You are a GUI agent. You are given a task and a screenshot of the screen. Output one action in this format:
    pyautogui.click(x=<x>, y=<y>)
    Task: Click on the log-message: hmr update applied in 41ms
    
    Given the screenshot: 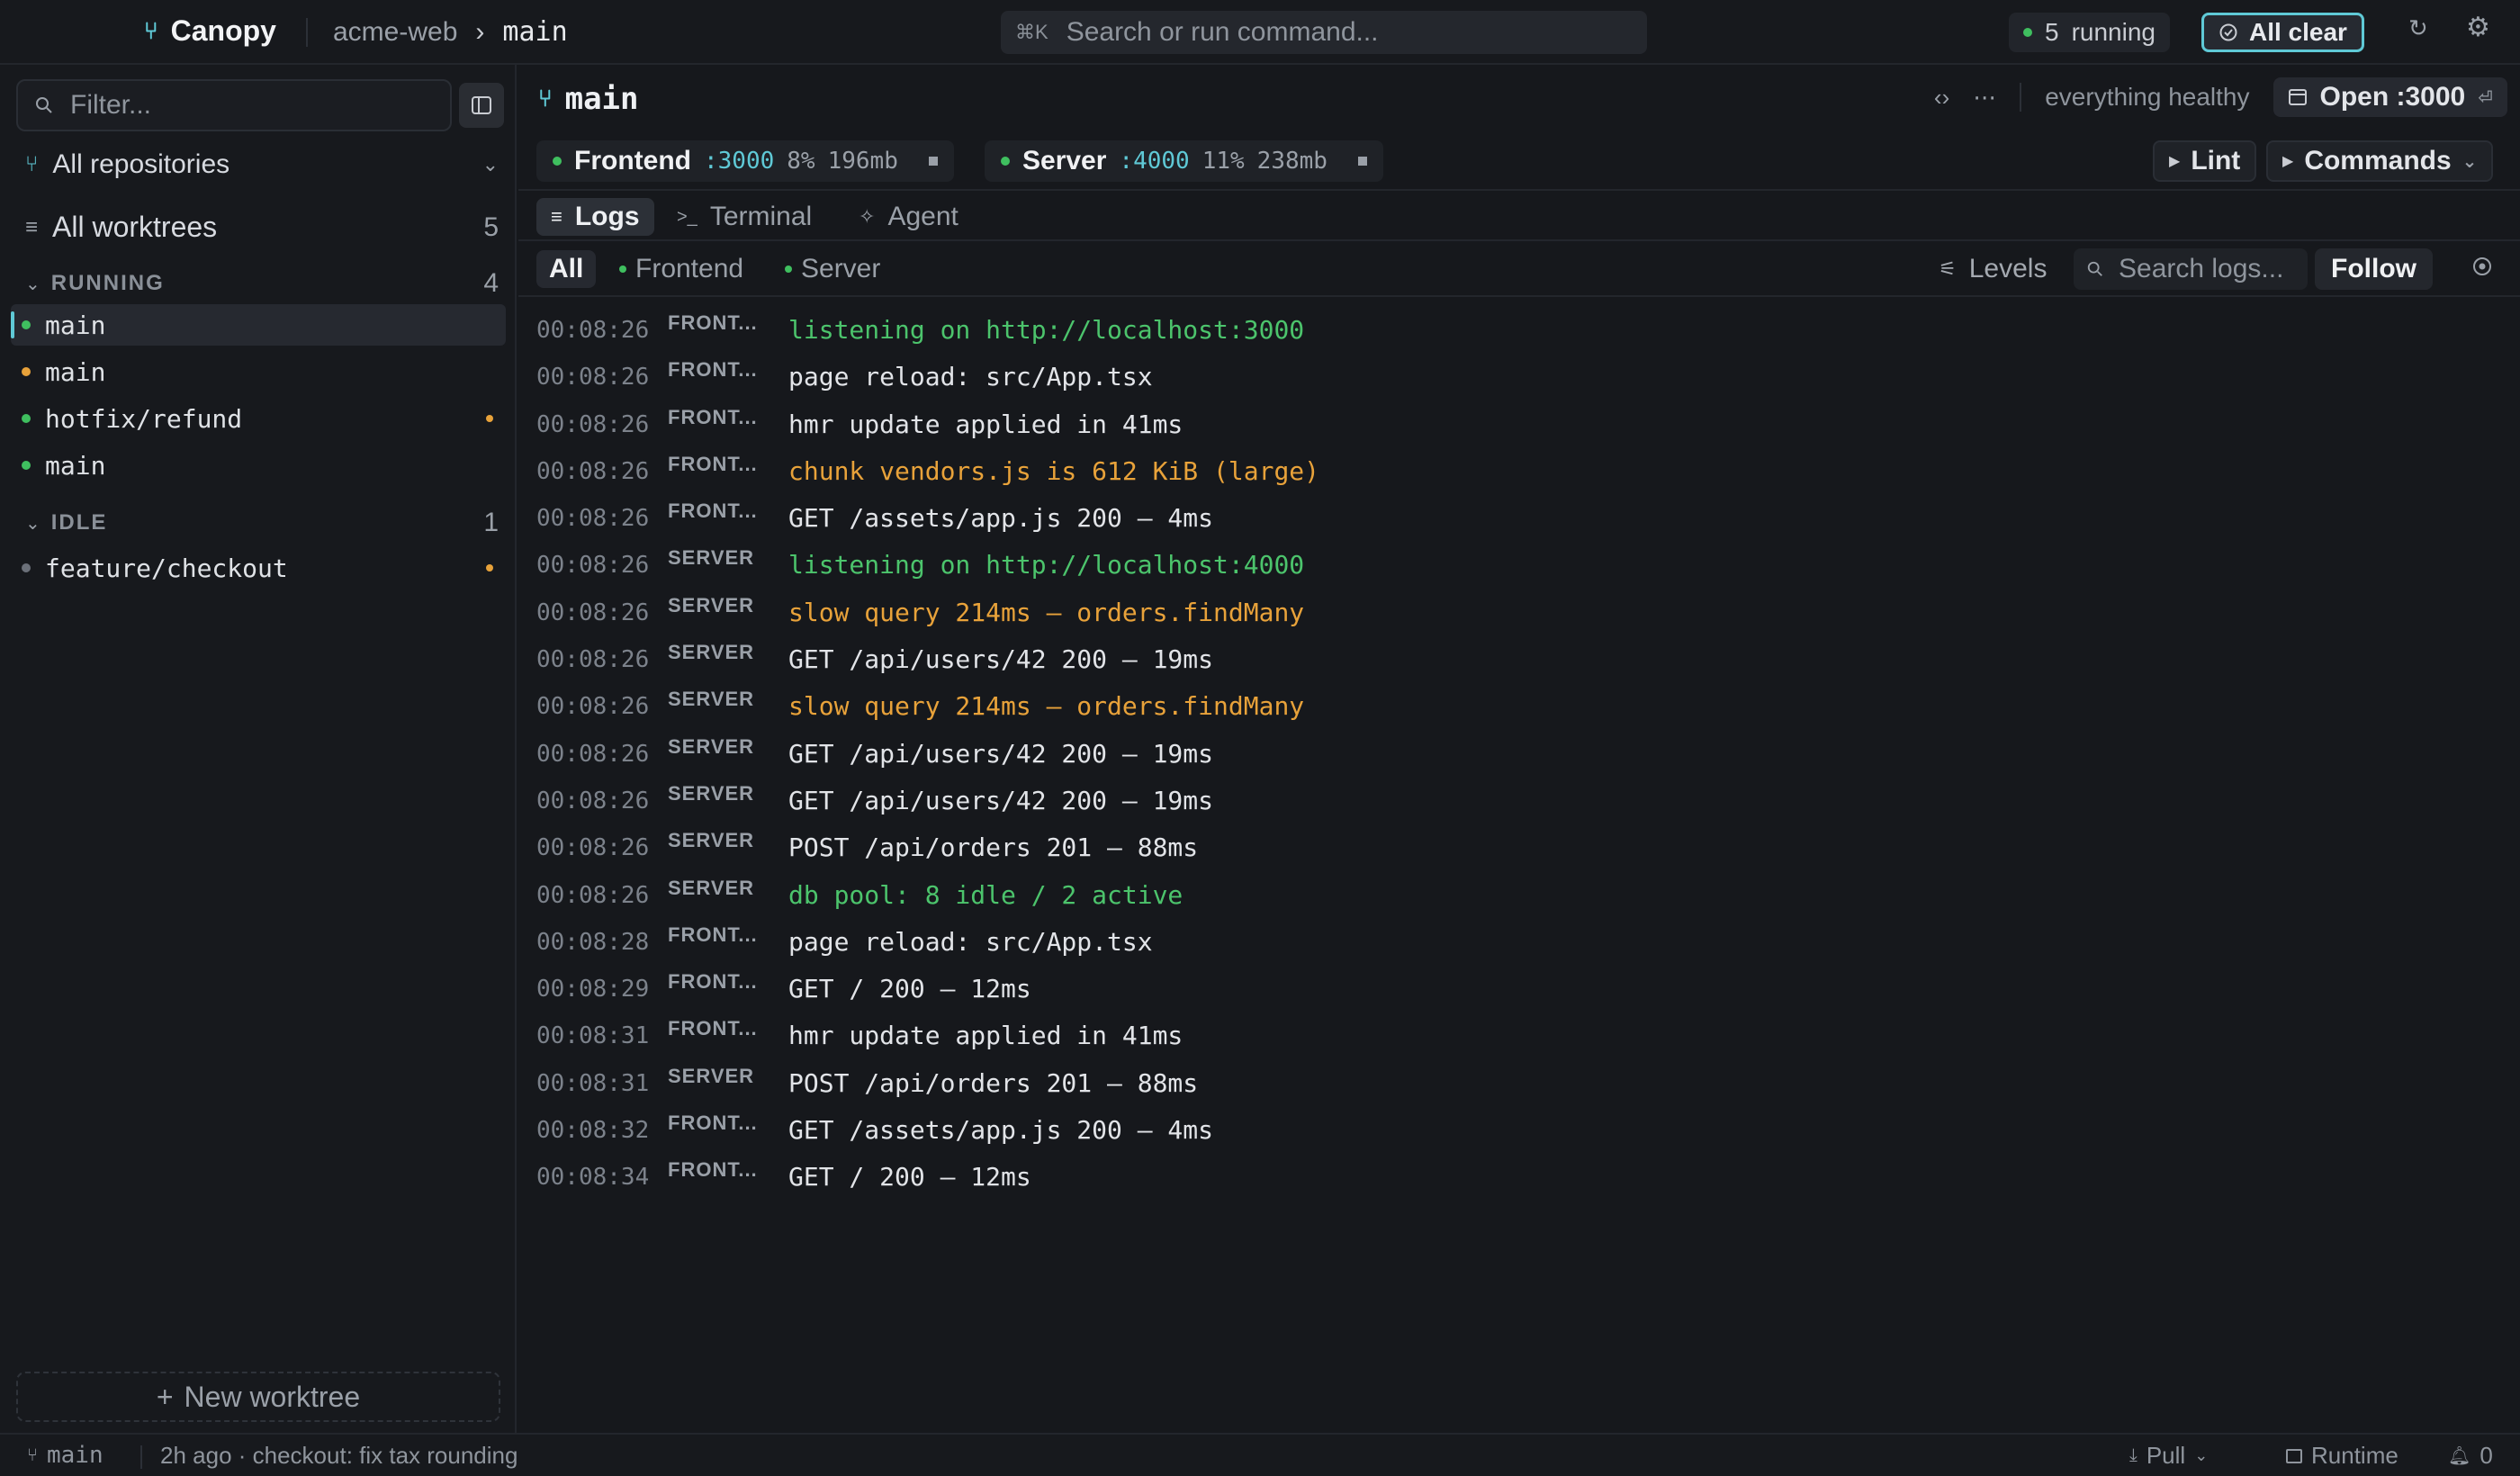 What is the action you would take?
    pyautogui.click(x=986, y=424)
    